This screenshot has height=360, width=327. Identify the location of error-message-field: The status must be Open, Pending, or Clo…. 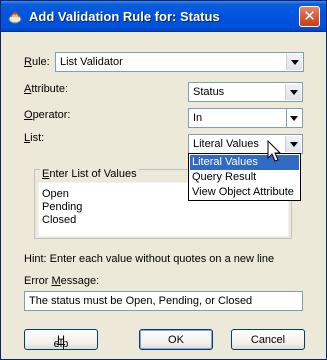
(163, 301).